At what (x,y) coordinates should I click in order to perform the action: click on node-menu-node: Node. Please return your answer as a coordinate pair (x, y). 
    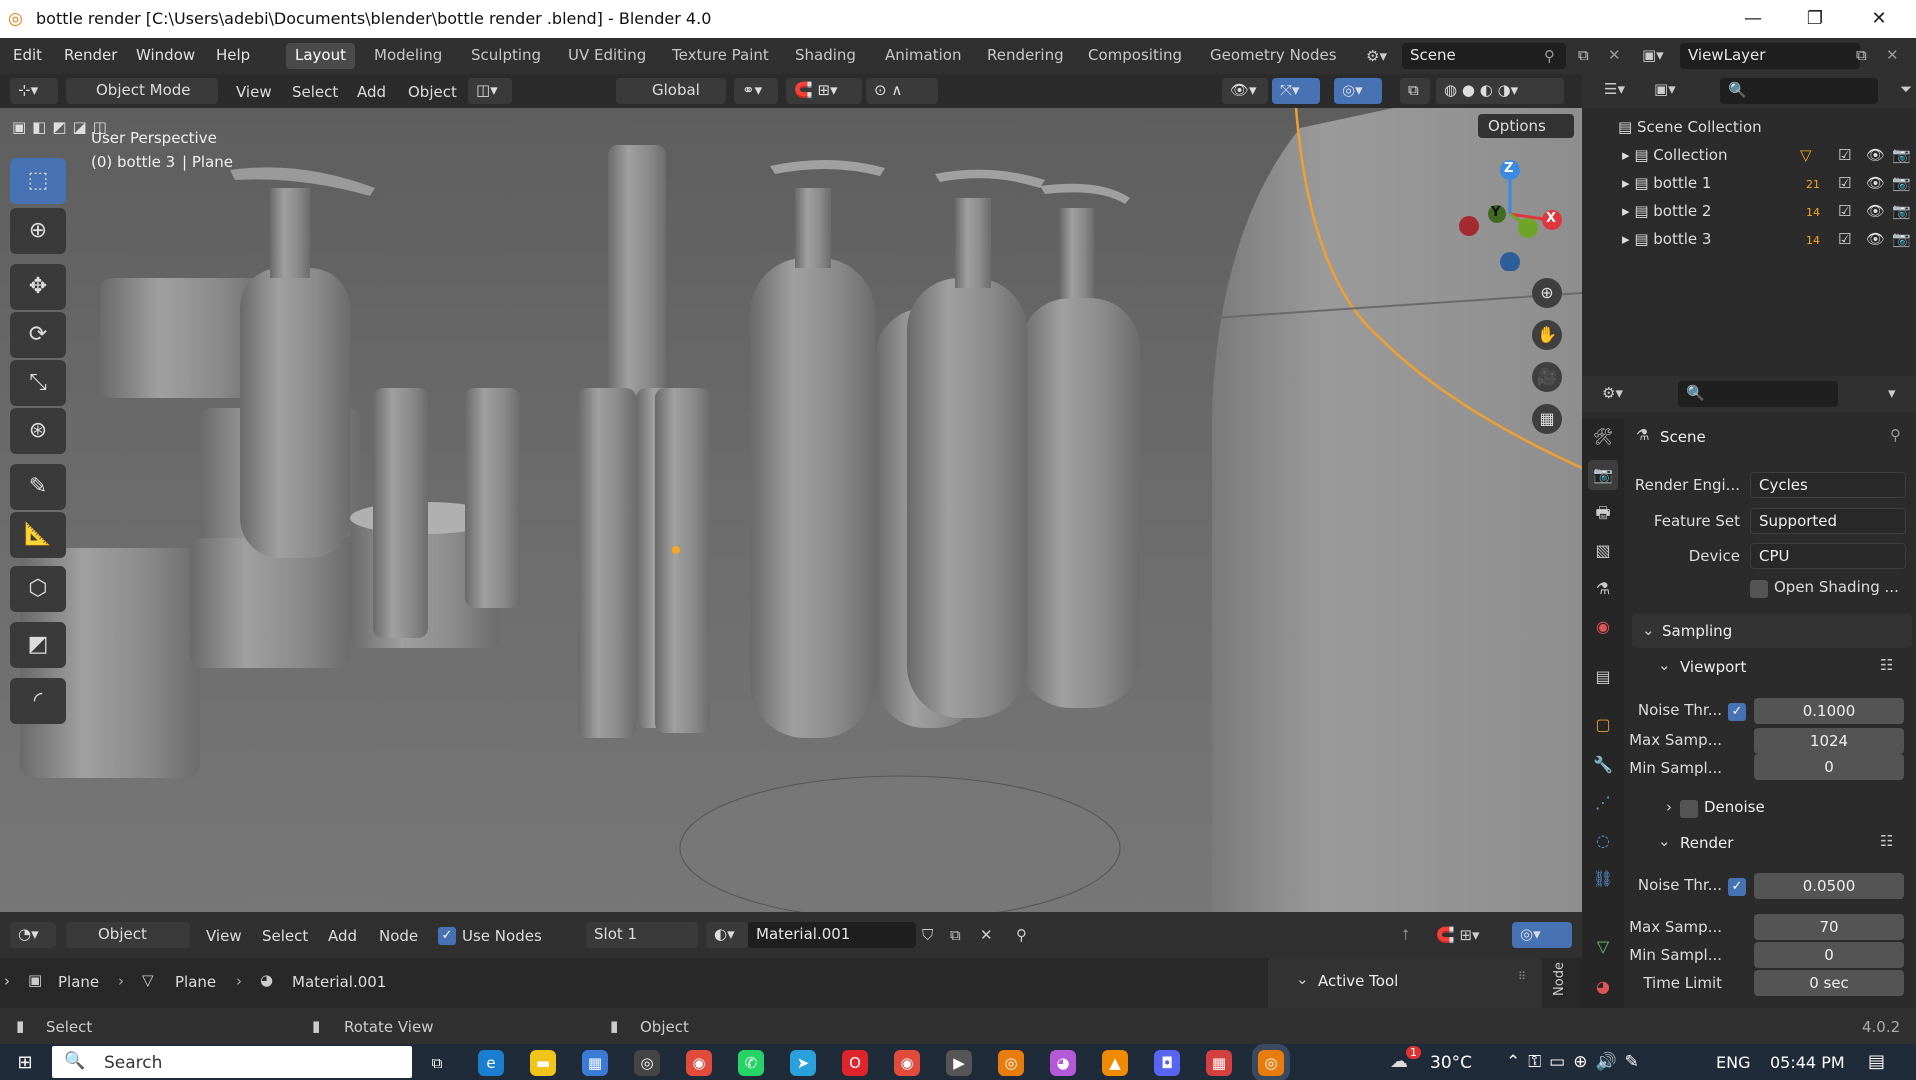
    Looking at the image, I should click on (398, 936).